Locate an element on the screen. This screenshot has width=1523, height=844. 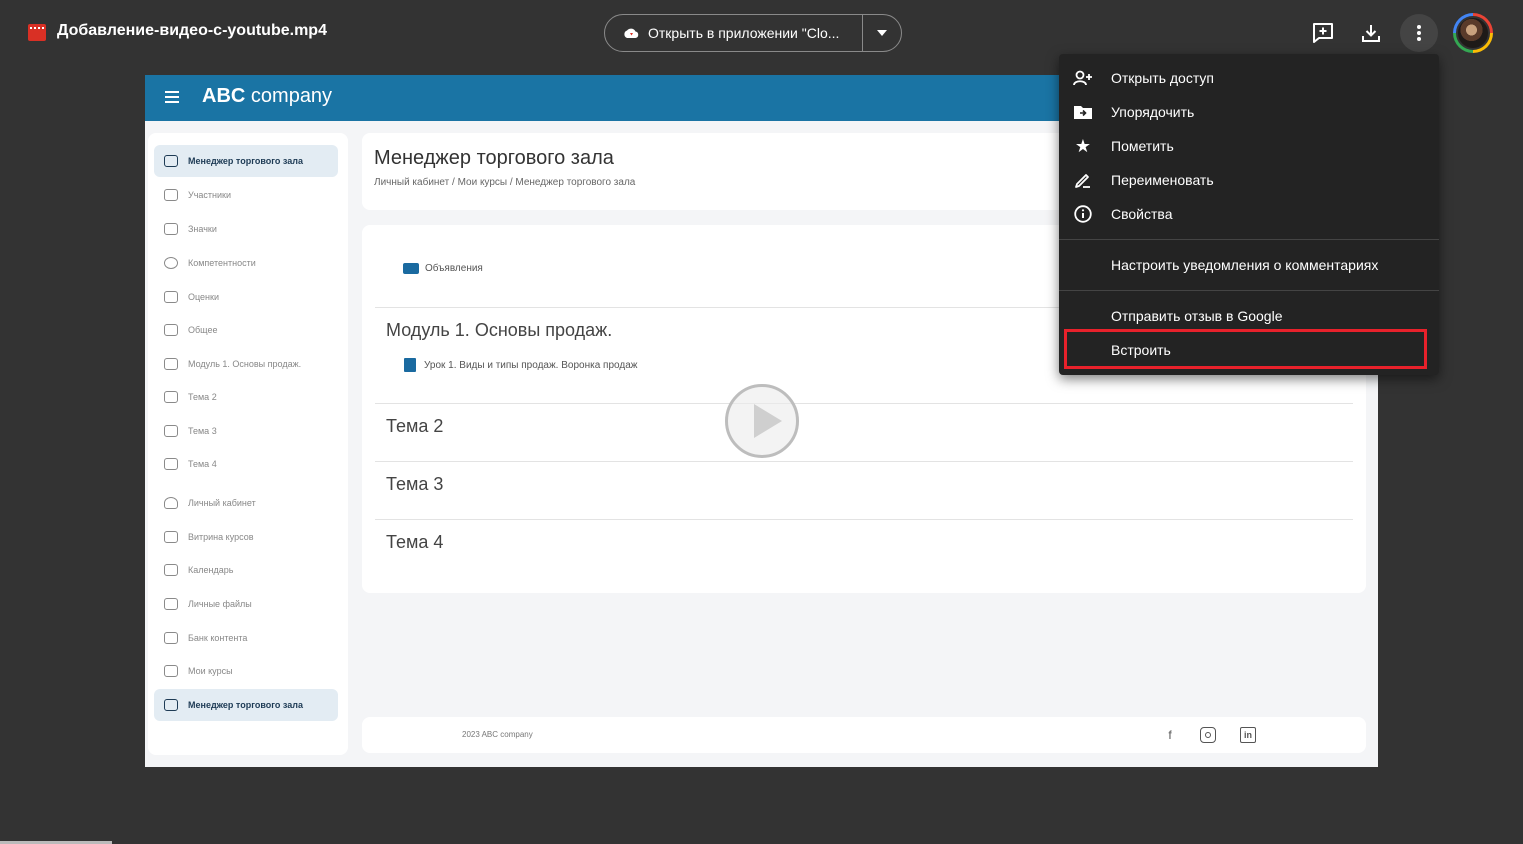
add-comment-button is located at coordinates (1323, 33).